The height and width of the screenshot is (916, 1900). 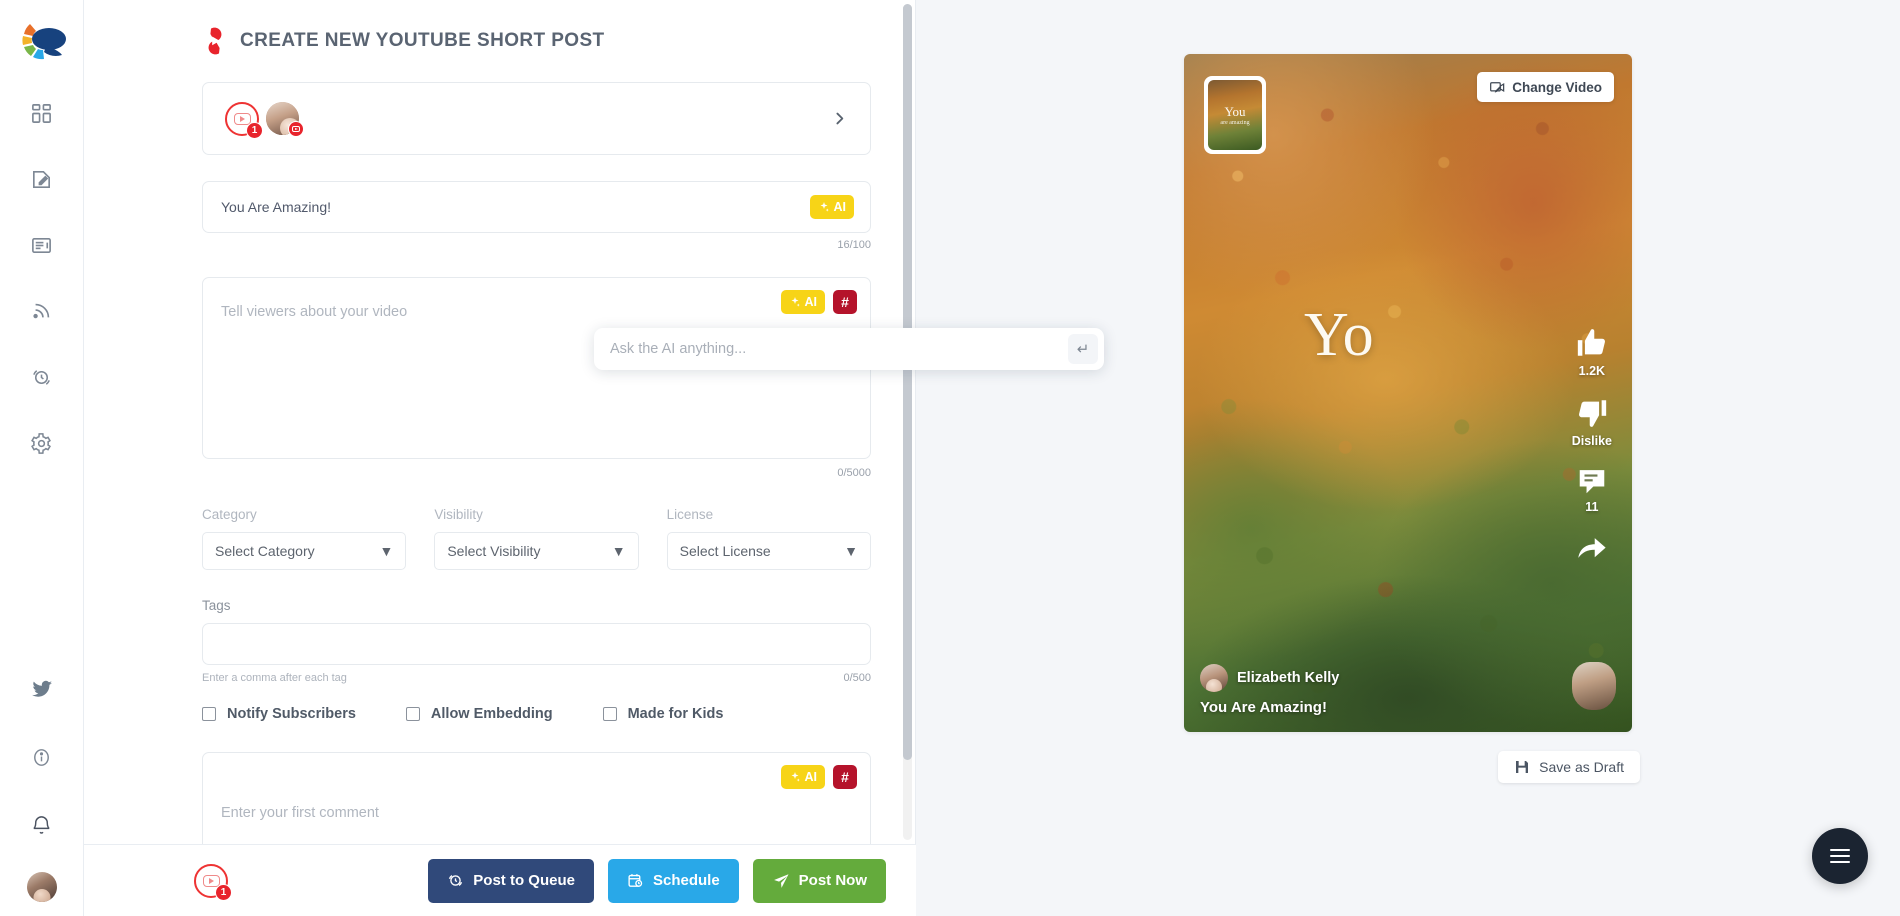 I want to click on hamburger-menu-icon, so click(x=1840, y=855).